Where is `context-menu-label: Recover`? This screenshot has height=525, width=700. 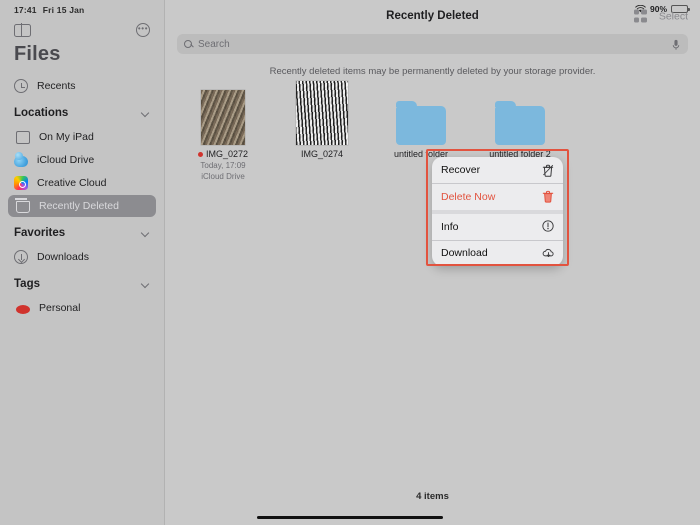 context-menu-label: Recover is located at coordinates (461, 170).